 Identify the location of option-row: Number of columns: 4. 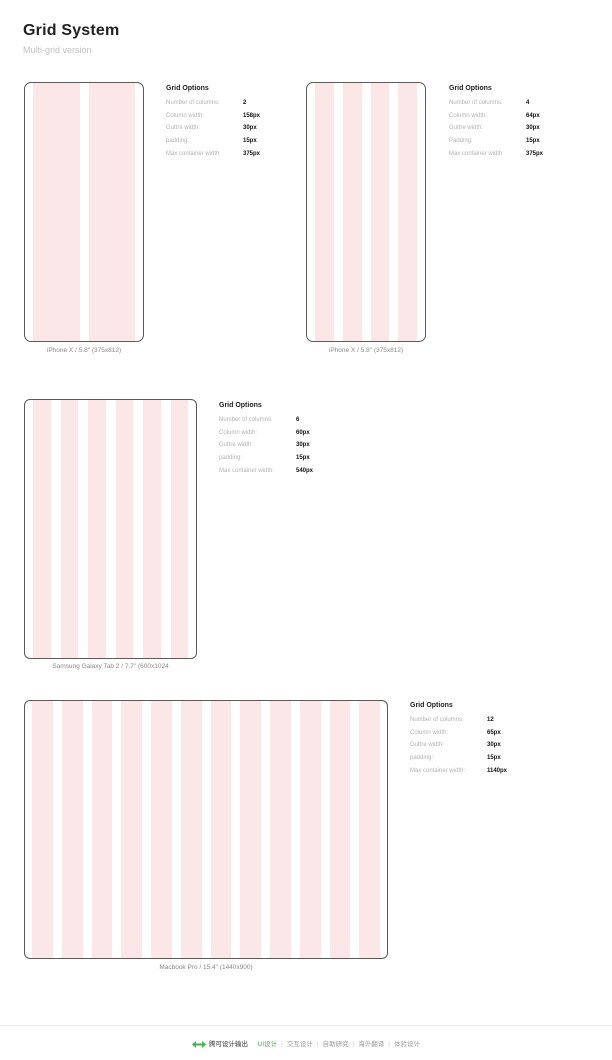
(489, 106).